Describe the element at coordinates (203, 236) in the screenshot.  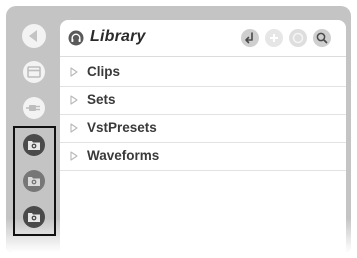
I see `panel-bottom-fade` at that location.